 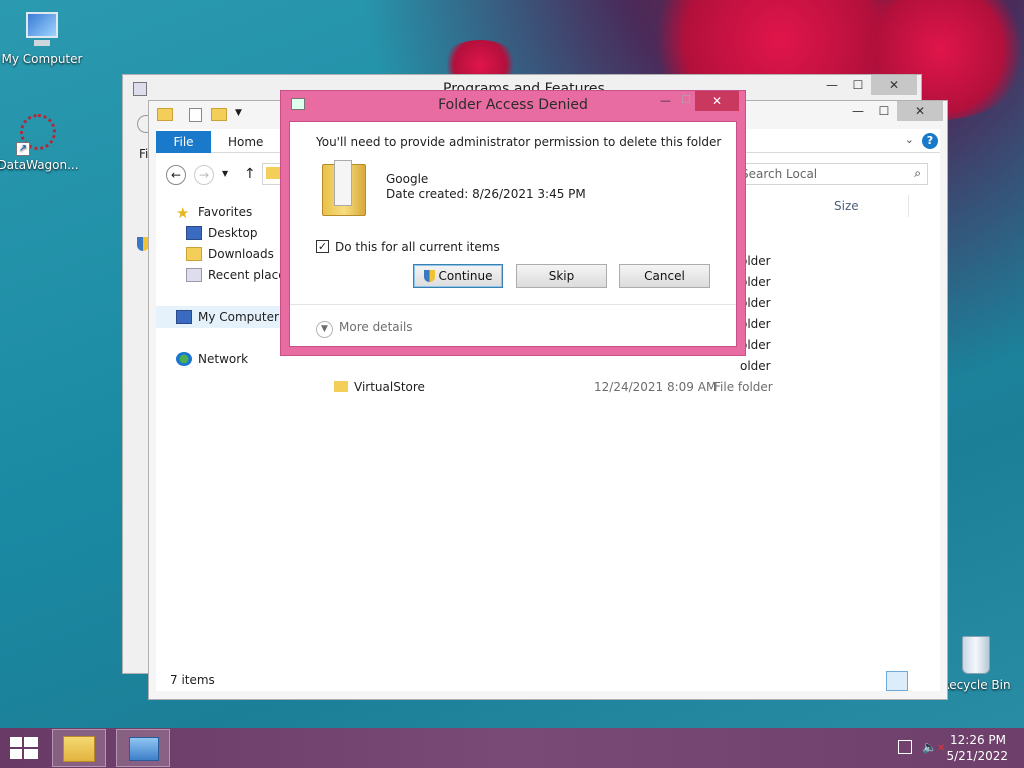 What do you see at coordinates (486, 194) in the screenshot?
I see `item-date: Date created: 8/26/2021 3:45 PM` at bounding box center [486, 194].